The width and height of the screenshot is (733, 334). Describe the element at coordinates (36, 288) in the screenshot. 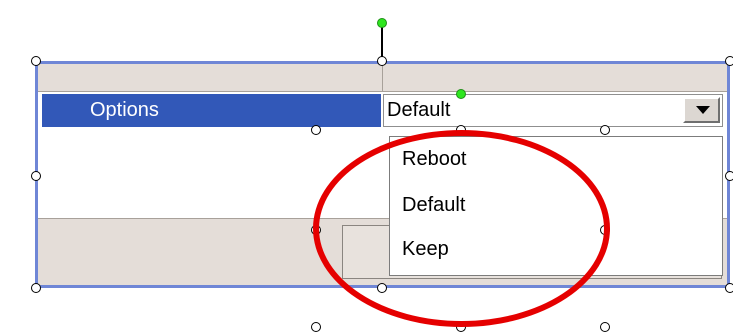

I see `resize-handle-bottom-left` at that location.